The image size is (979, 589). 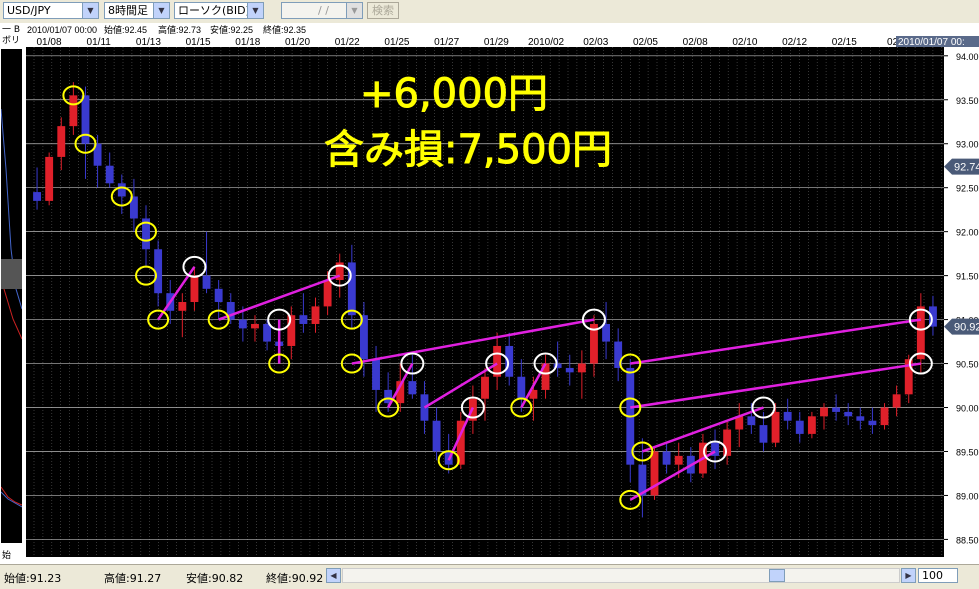 What do you see at coordinates (967, 101) in the screenshot?
I see `y-tick-label: 93.50` at bounding box center [967, 101].